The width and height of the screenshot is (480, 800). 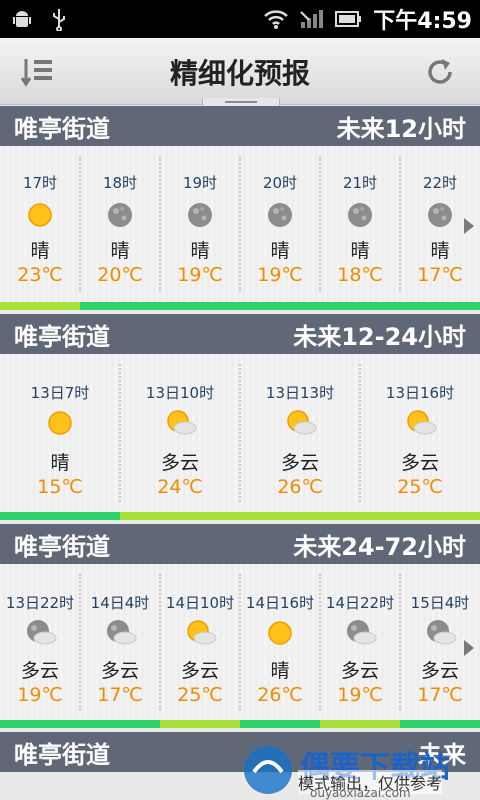 I want to click on forecast-time: 20时, so click(x=280, y=183).